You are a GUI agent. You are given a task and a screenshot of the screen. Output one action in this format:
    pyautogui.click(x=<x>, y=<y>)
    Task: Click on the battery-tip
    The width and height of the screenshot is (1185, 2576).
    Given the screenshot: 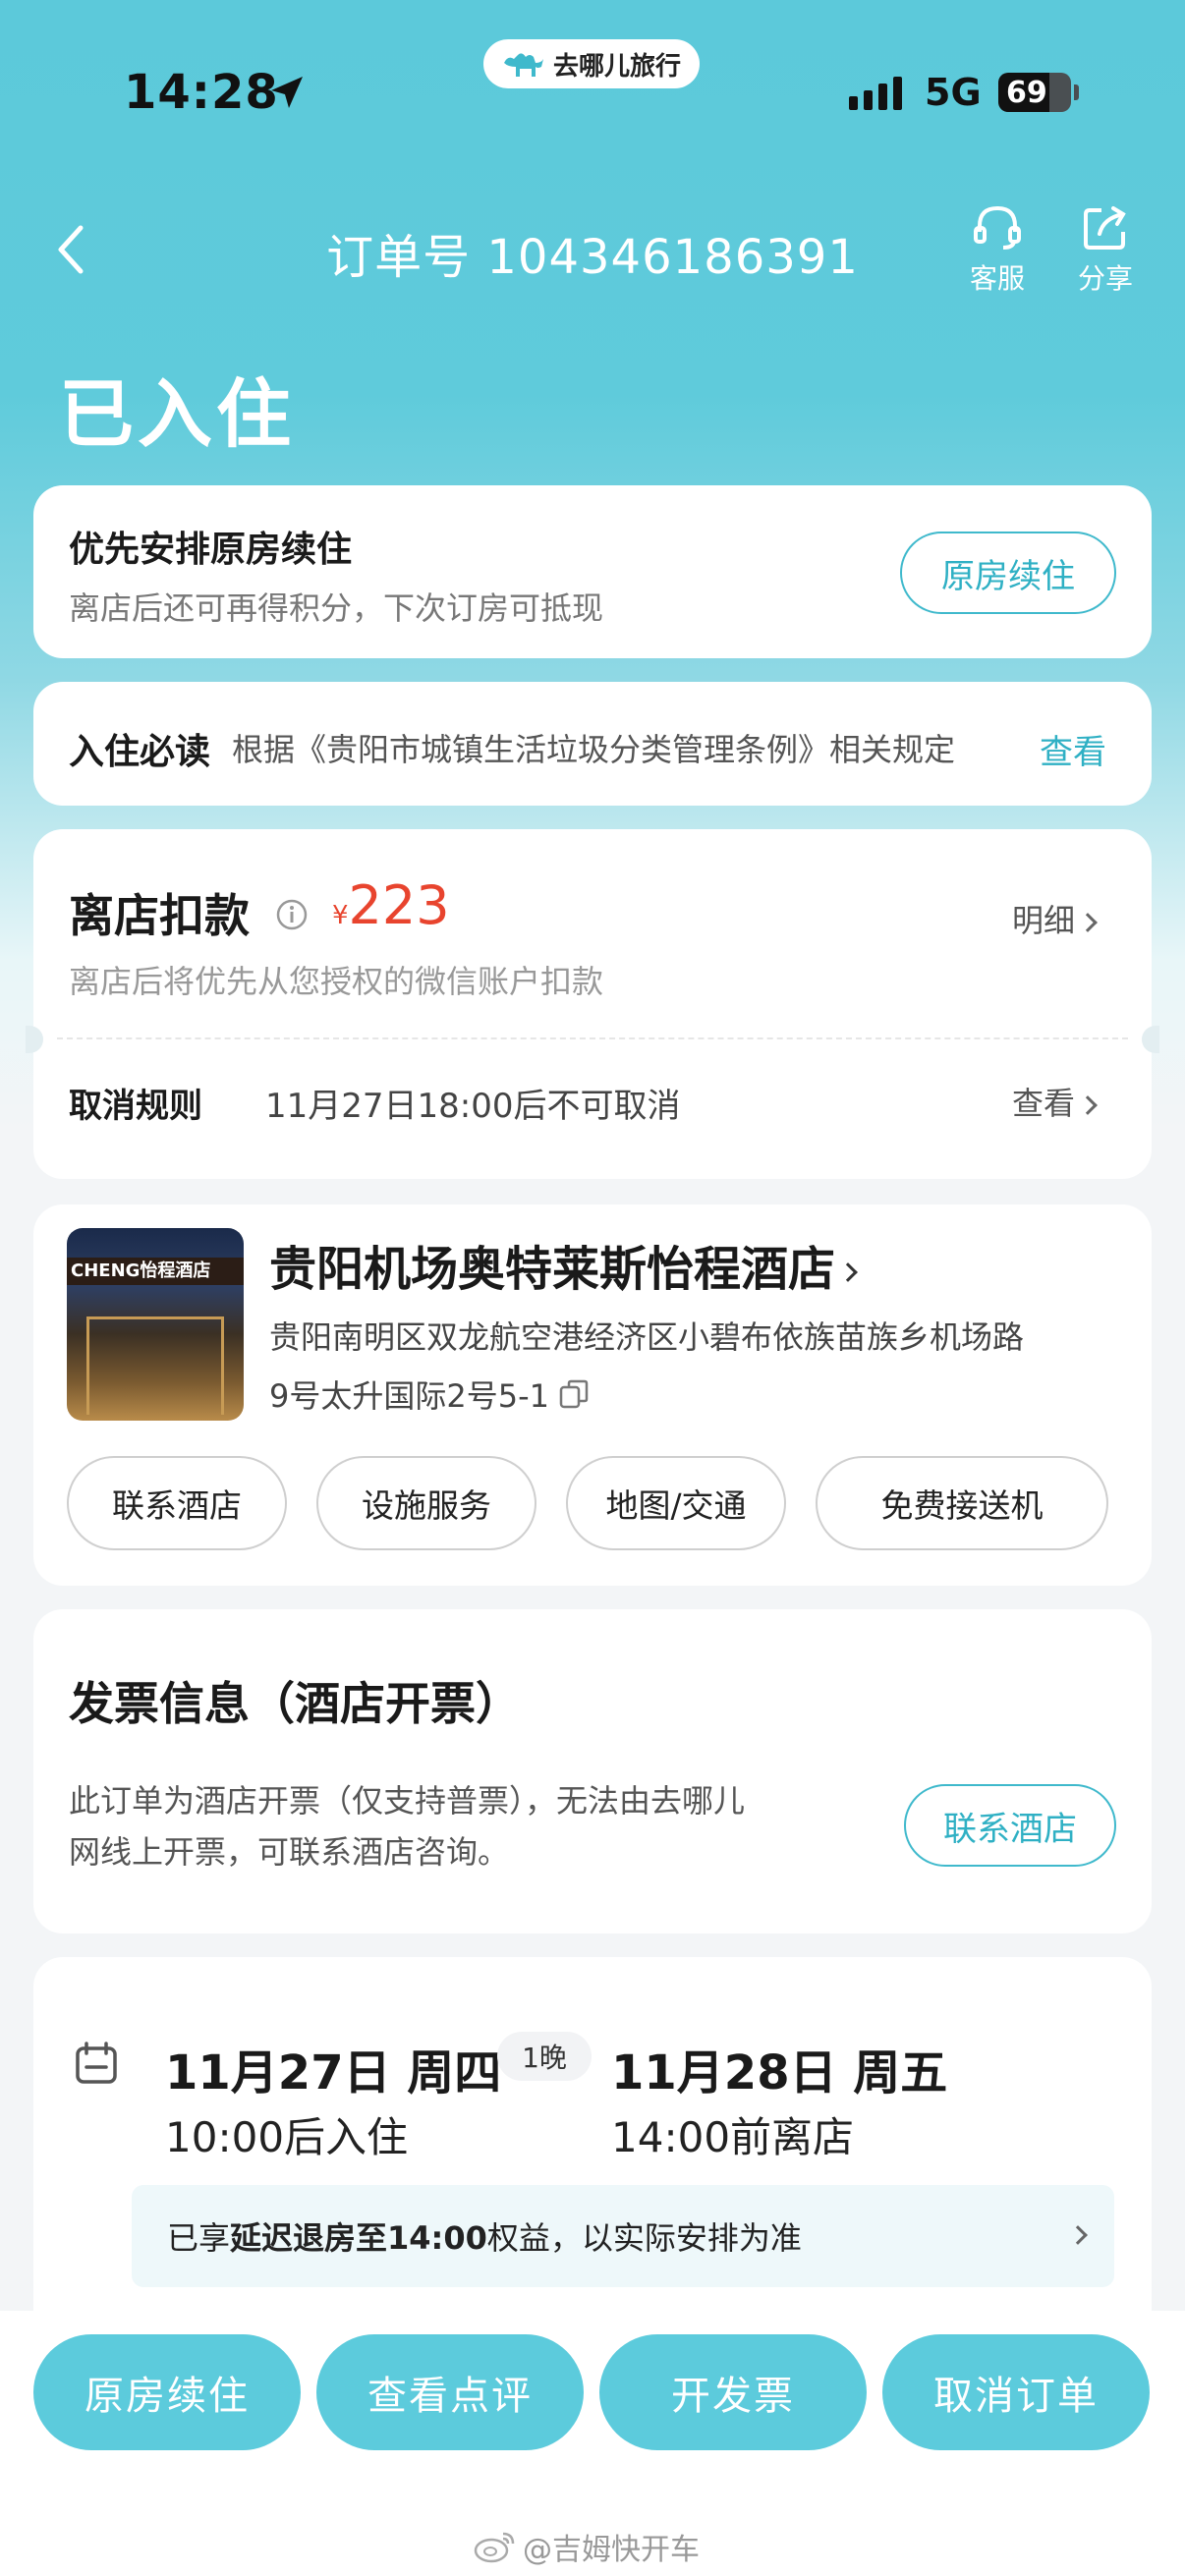 What is the action you would take?
    pyautogui.click(x=1076, y=92)
    